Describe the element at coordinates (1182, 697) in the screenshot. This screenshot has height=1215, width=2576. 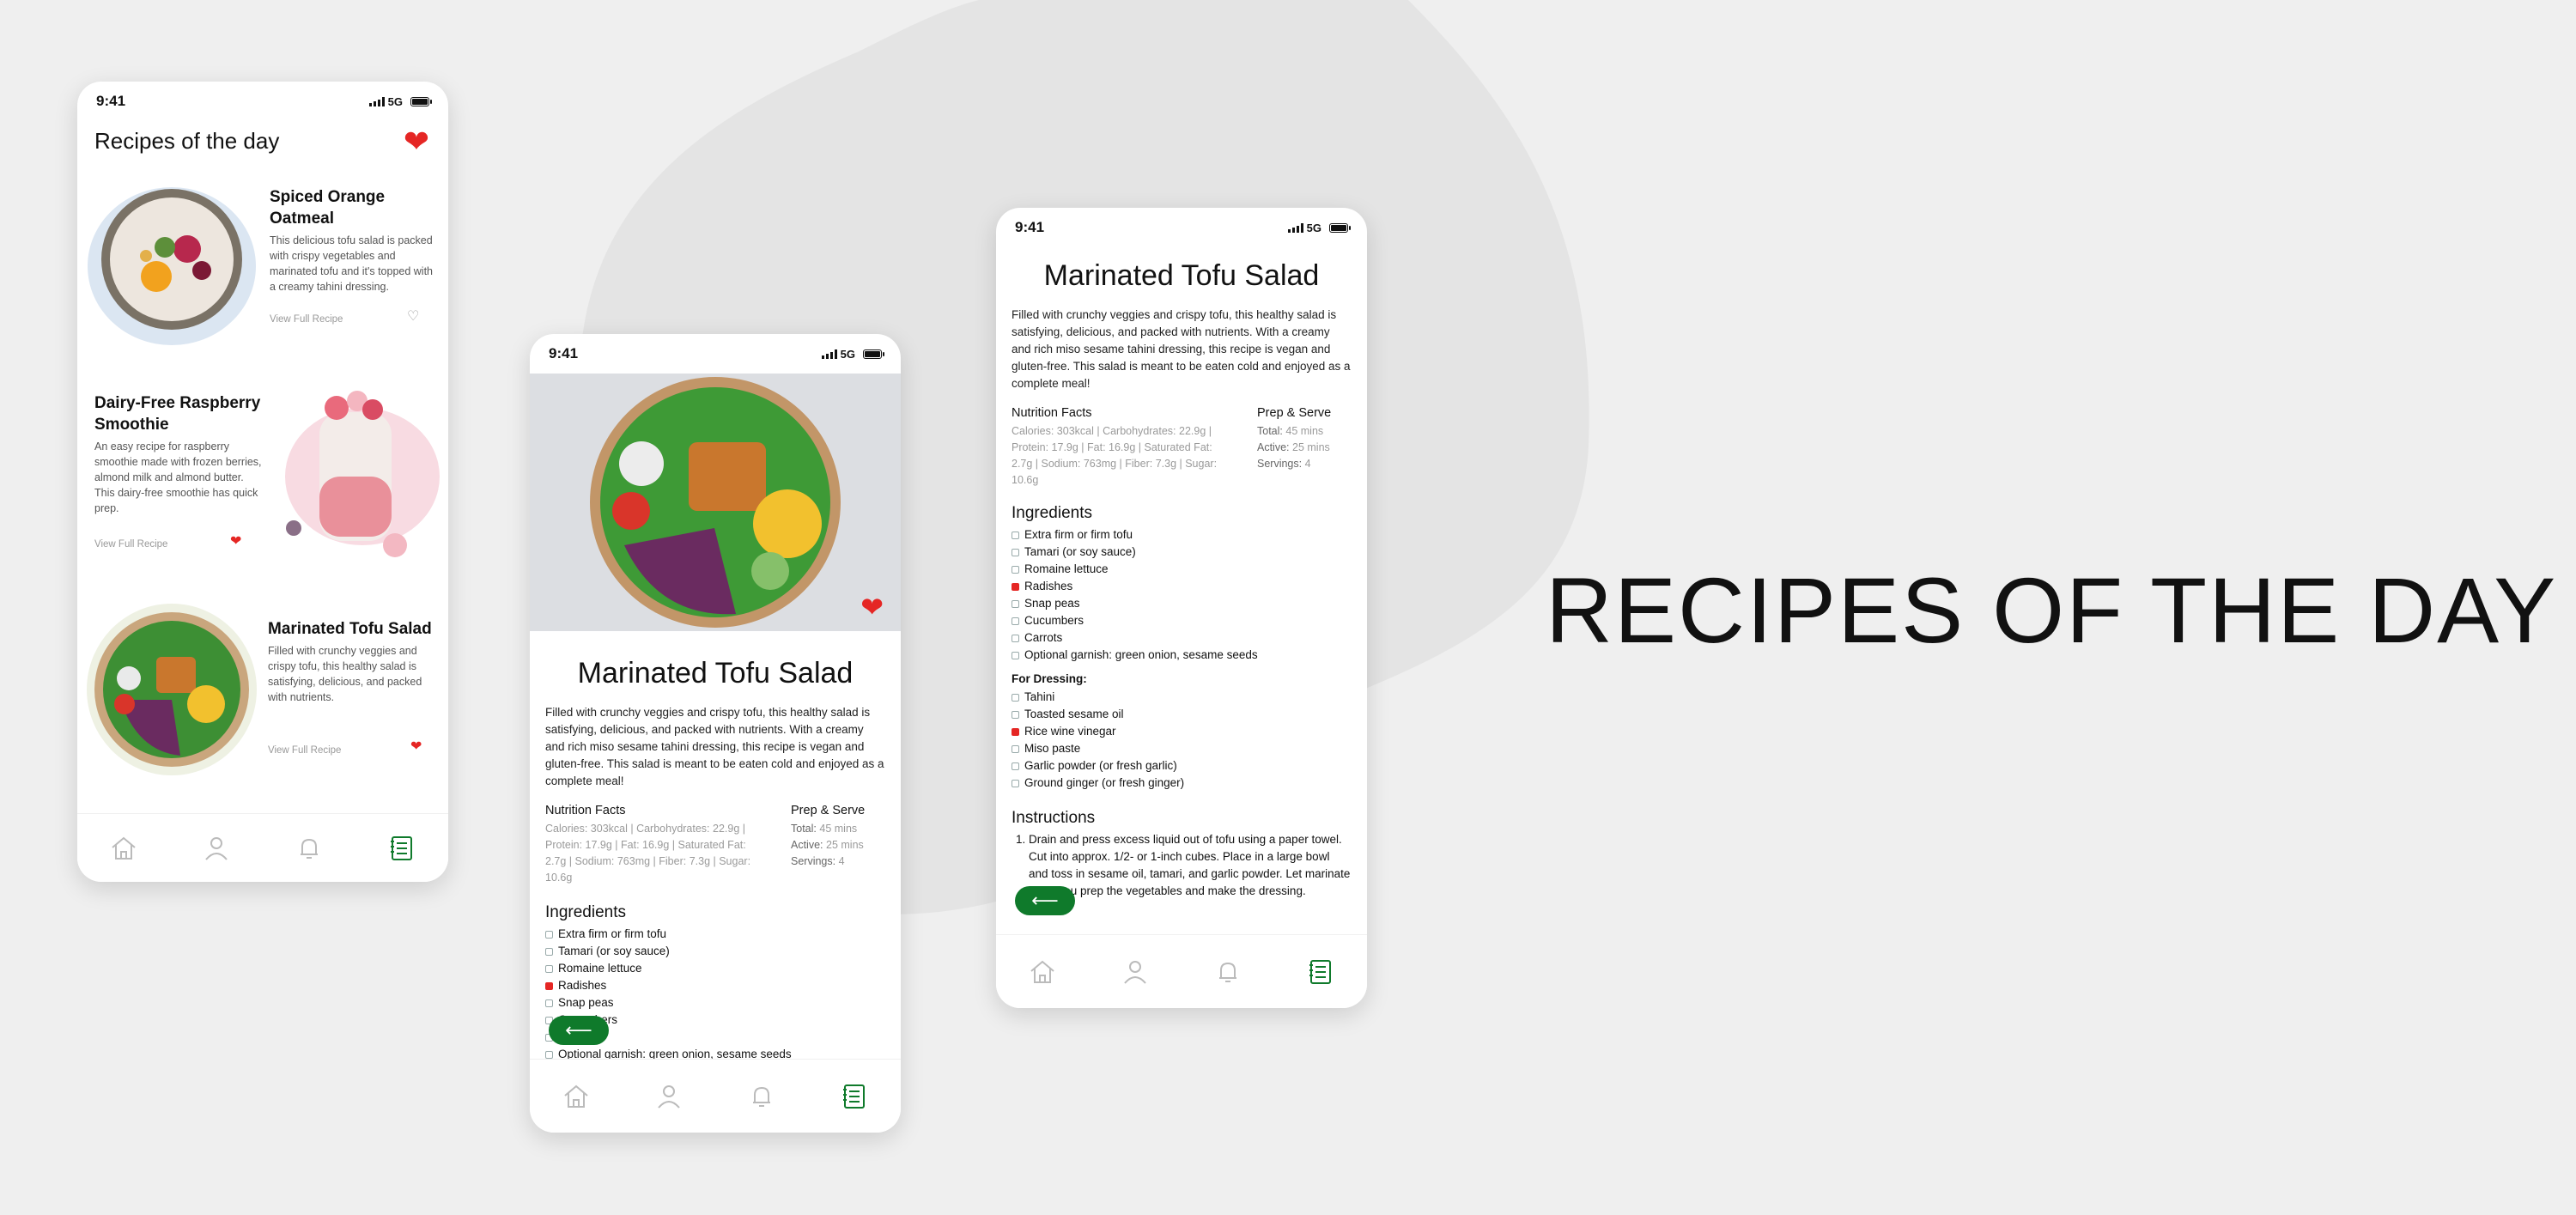
I see `ingredient-item: Tahini` at that location.